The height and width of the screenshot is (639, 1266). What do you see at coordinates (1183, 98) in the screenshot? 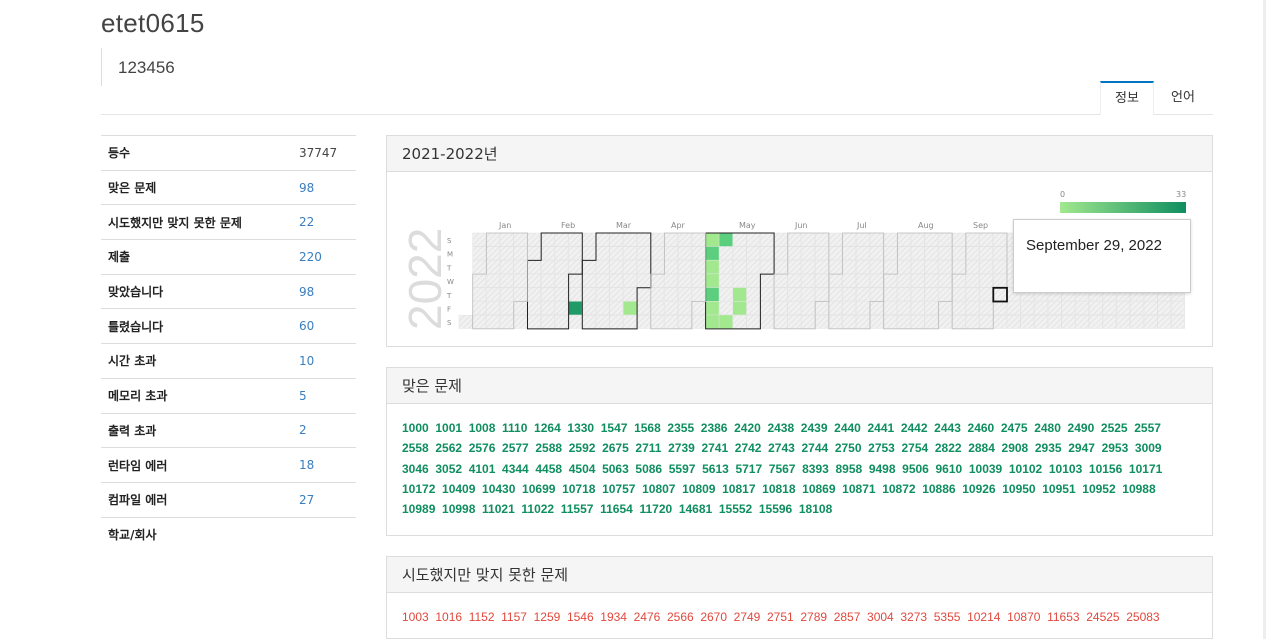
I see `tab-language: 언어` at bounding box center [1183, 98].